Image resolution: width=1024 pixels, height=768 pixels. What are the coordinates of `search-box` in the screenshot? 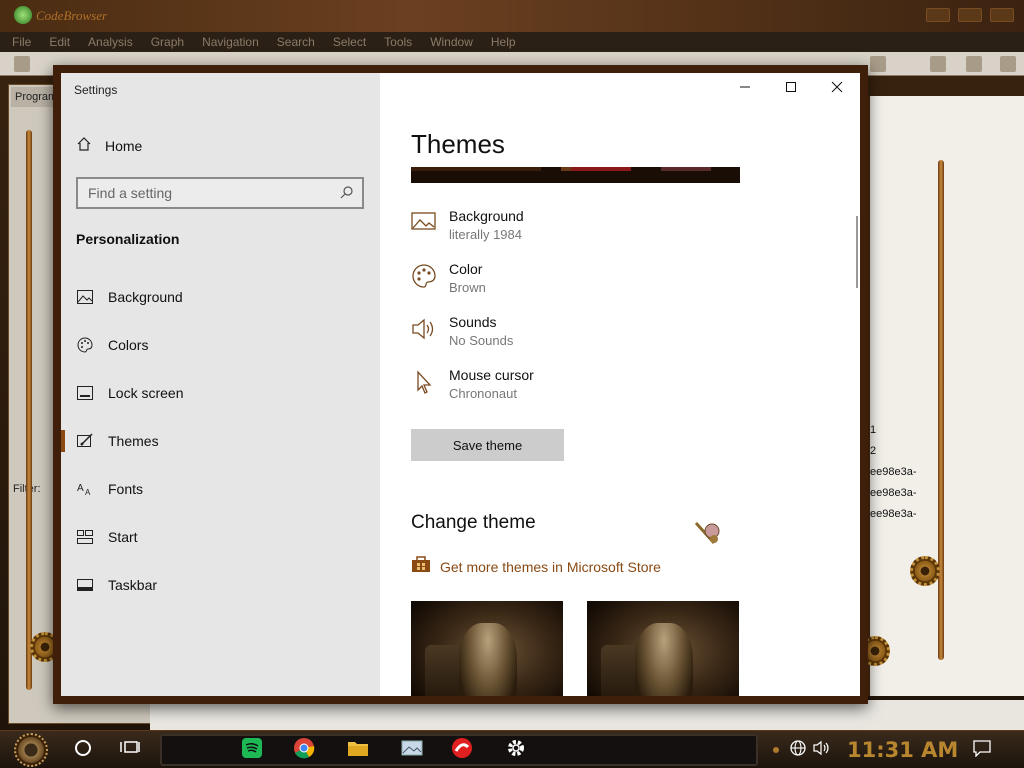 It's located at (220, 193).